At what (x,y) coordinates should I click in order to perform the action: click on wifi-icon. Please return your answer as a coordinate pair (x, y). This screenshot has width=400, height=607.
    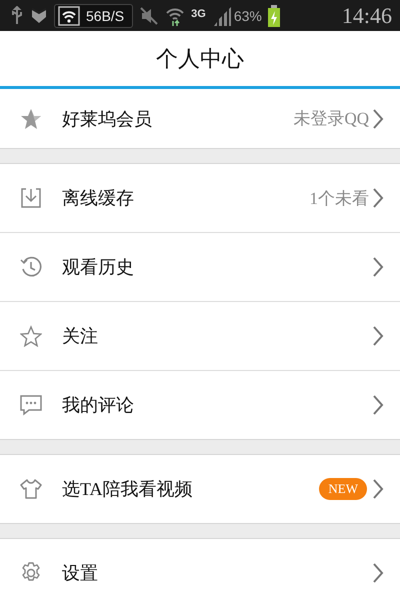
    Looking at the image, I should click on (175, 16).